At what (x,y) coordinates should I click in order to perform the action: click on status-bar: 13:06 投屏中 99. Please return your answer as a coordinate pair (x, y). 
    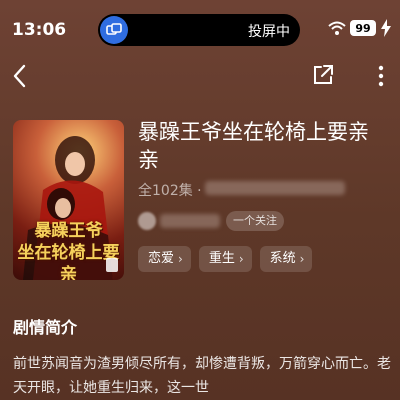
    Looking at the image, I should click on (200, 28).